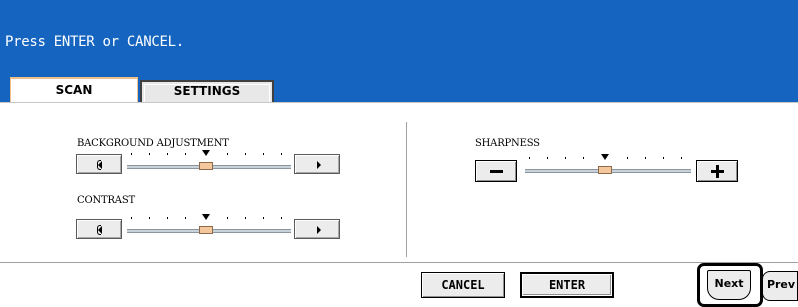 This screenshot has height=307, width=798. I want to click on contrast-label: CONTRAST, so click(106, 200).